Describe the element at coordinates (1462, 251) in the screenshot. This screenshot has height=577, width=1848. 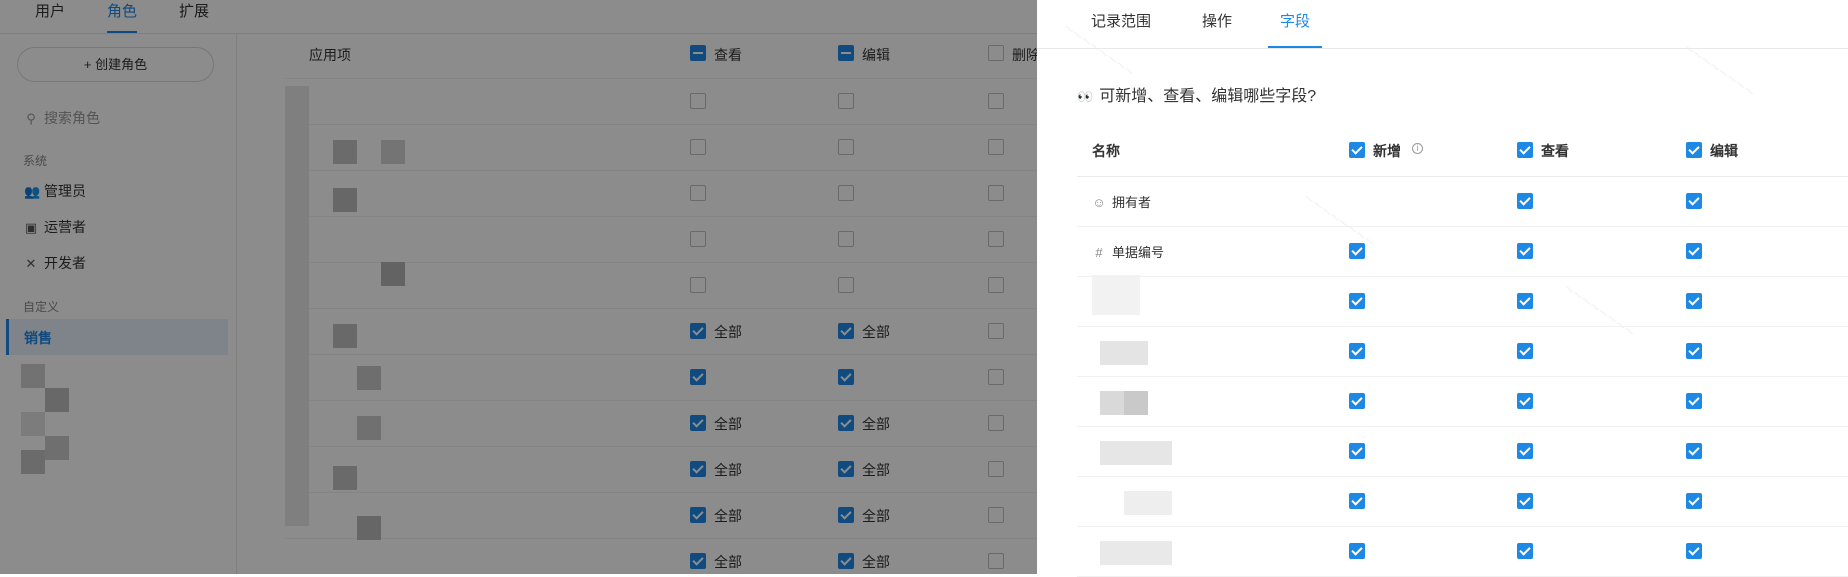
I see `field-row: # 单据编号` at that location.